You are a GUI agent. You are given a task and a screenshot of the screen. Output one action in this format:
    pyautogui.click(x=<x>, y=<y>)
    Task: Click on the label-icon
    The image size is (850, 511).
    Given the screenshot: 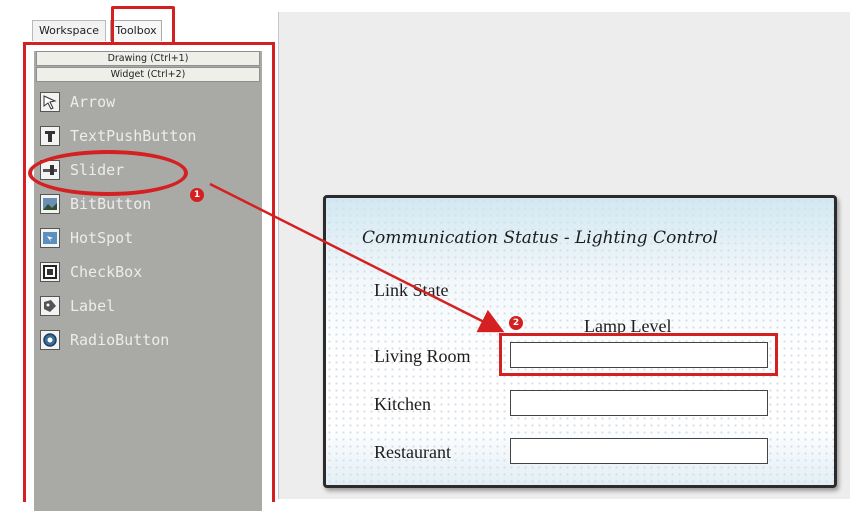 What is the action you would take?
    pyautogui.click(x=50, y=306)
    